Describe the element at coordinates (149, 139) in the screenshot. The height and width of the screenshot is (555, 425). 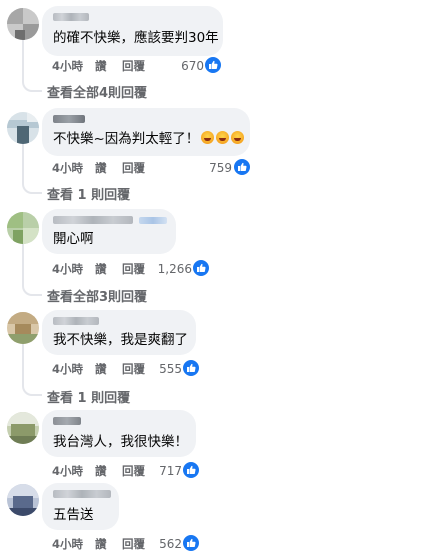
I see `comment-text: 不快樂~因為判太輕了！` at that location.